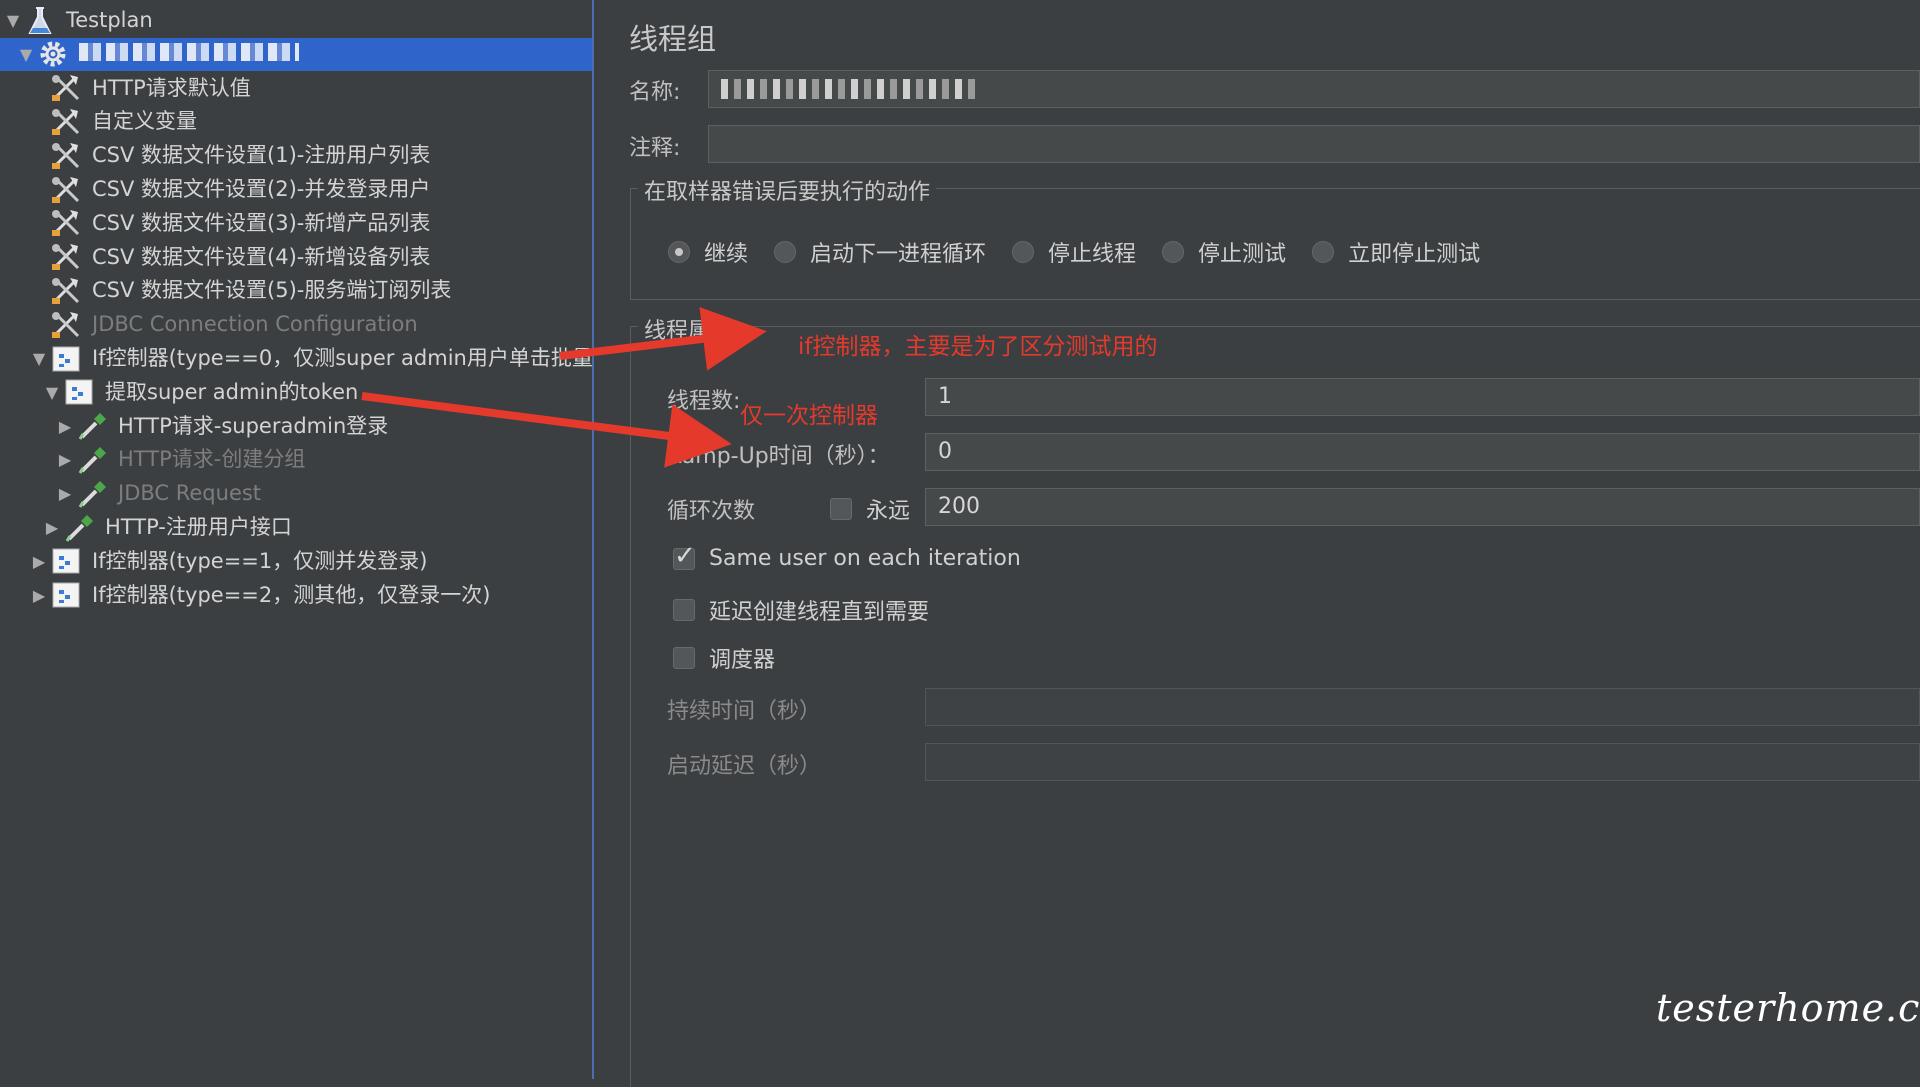  What do you see at coordinates (255, 324) in the screenshot?
I see `tree-node-label: JDBC Connection Configuration` at bounding box center [255, 324].